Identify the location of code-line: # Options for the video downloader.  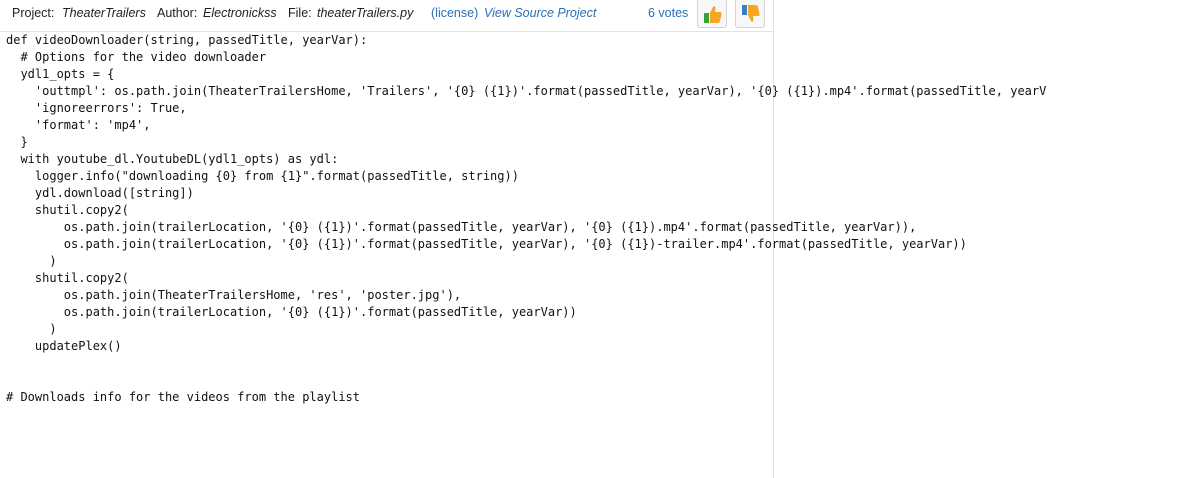
(136, 57).